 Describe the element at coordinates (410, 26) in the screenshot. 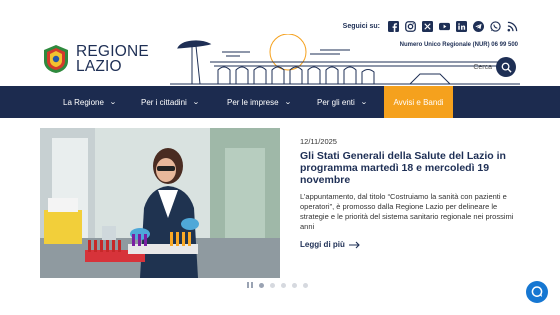

I see `instagram-icon` at that location.